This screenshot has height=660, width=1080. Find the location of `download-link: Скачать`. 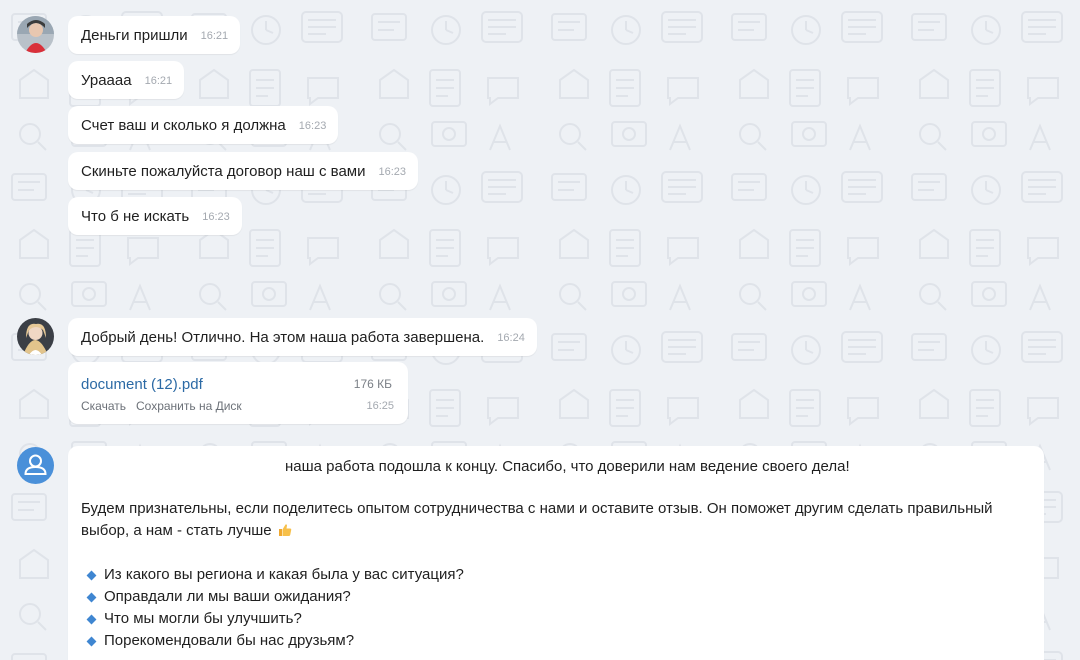

download-link: Скачать is located at coordinates (103, 406).